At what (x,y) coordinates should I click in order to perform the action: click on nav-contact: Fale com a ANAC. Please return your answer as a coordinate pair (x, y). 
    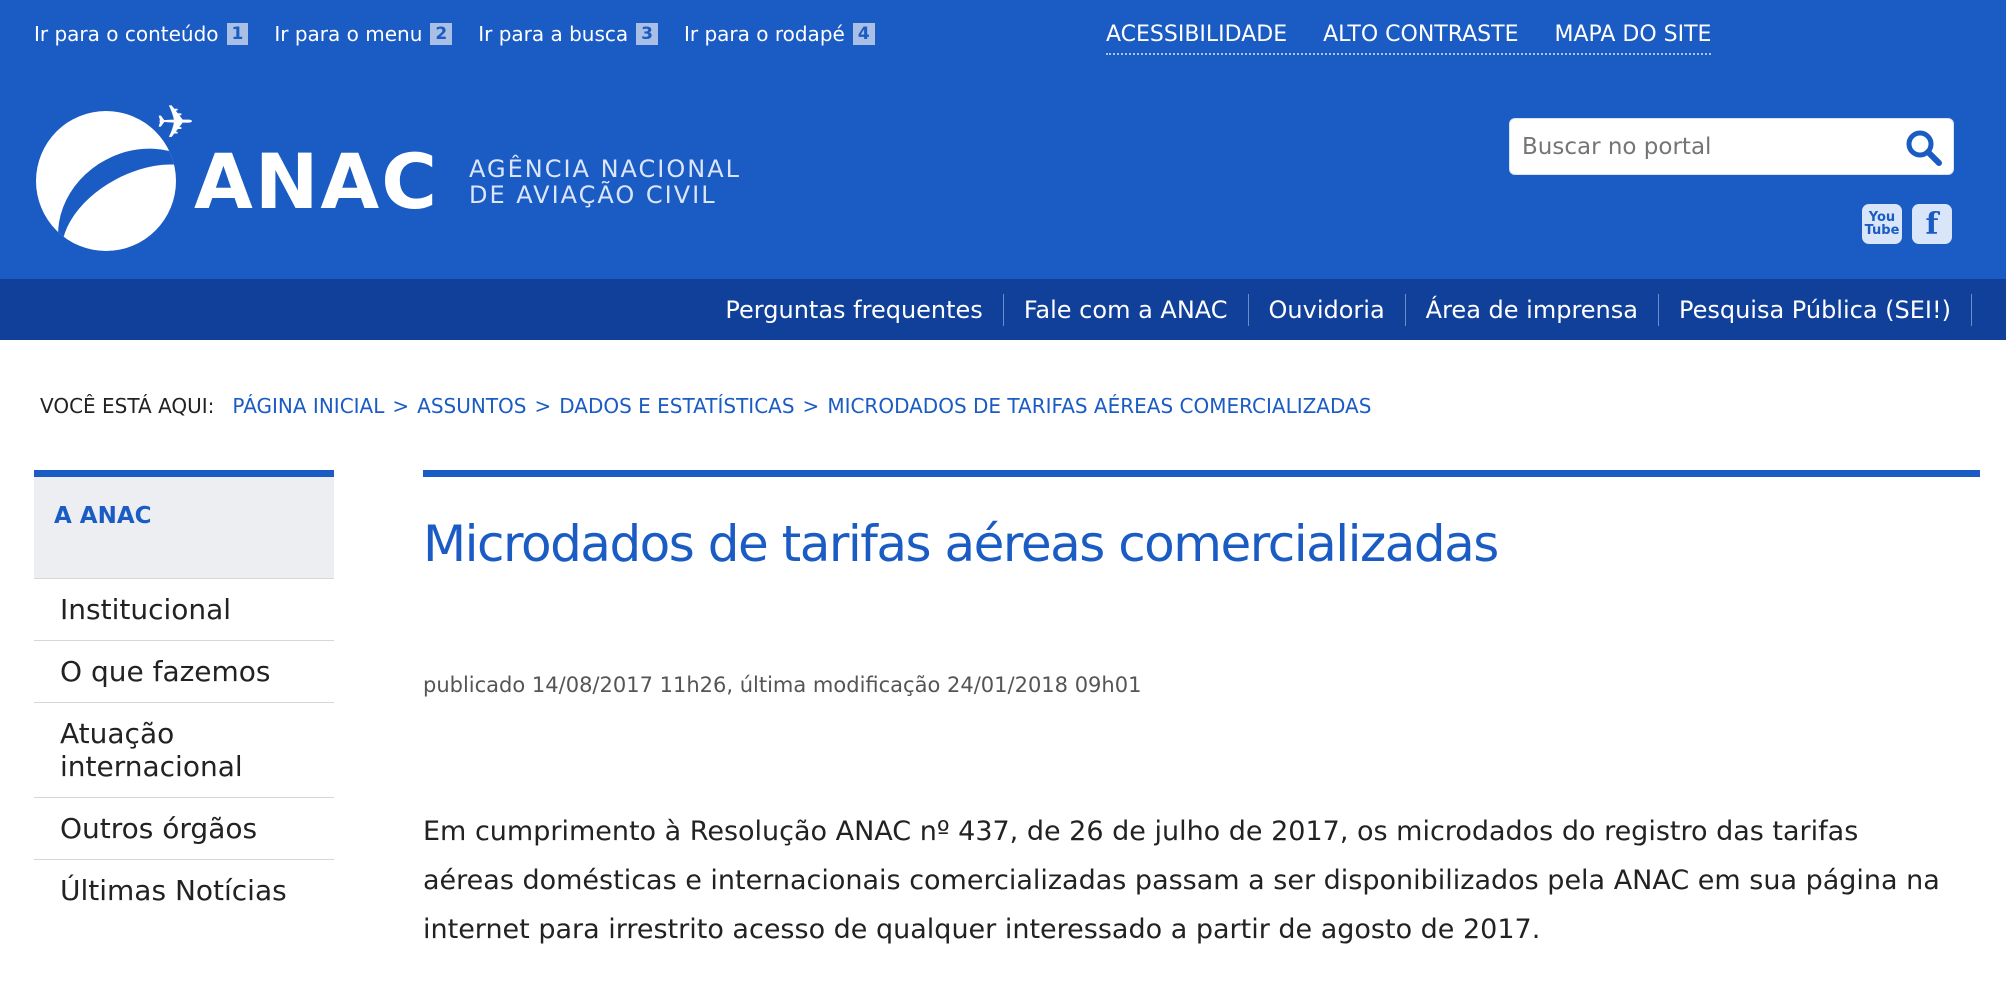
    Looking at the image, I should click on (1126, 309).